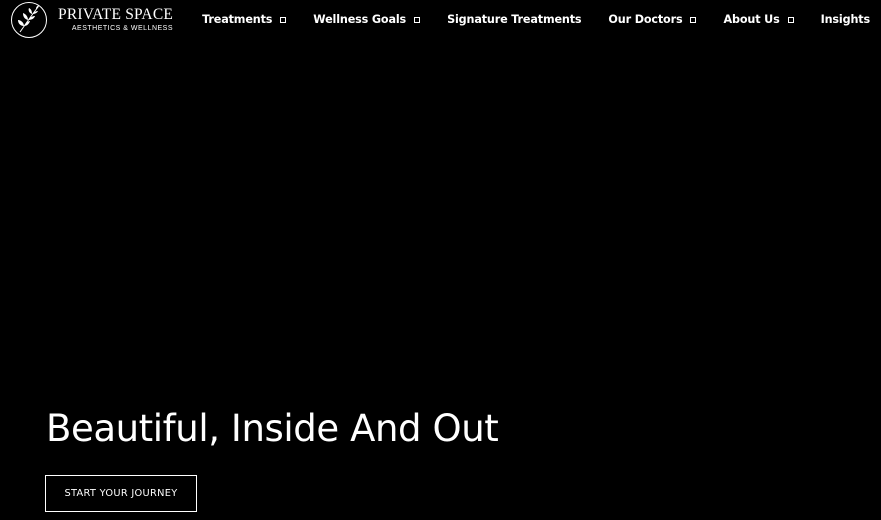  I want to click on brand-tagline: AESTHETICS & WELLNESS, so click(122, 28).